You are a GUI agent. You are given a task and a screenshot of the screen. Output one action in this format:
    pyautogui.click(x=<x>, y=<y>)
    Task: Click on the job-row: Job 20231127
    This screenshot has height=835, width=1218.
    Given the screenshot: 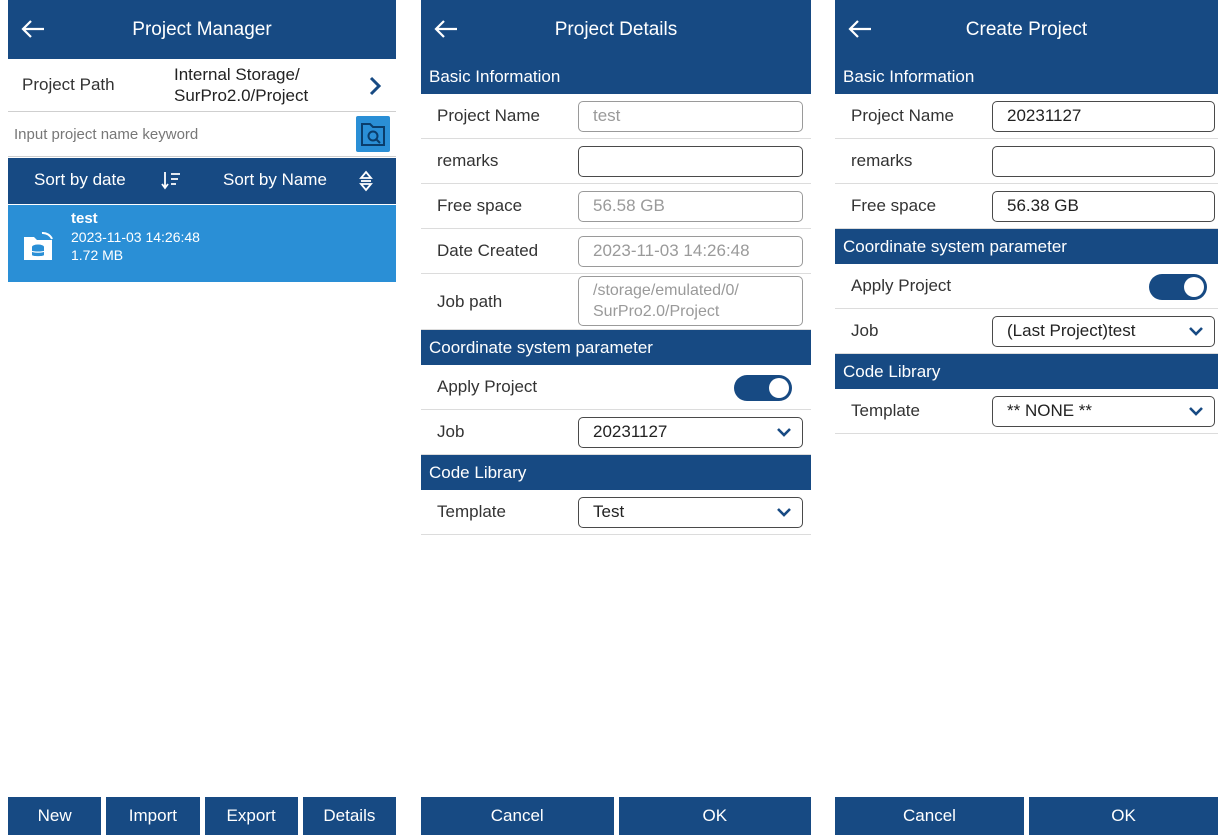 What is the action you would take?
    pyautogui.click(x=616, y=432)
    